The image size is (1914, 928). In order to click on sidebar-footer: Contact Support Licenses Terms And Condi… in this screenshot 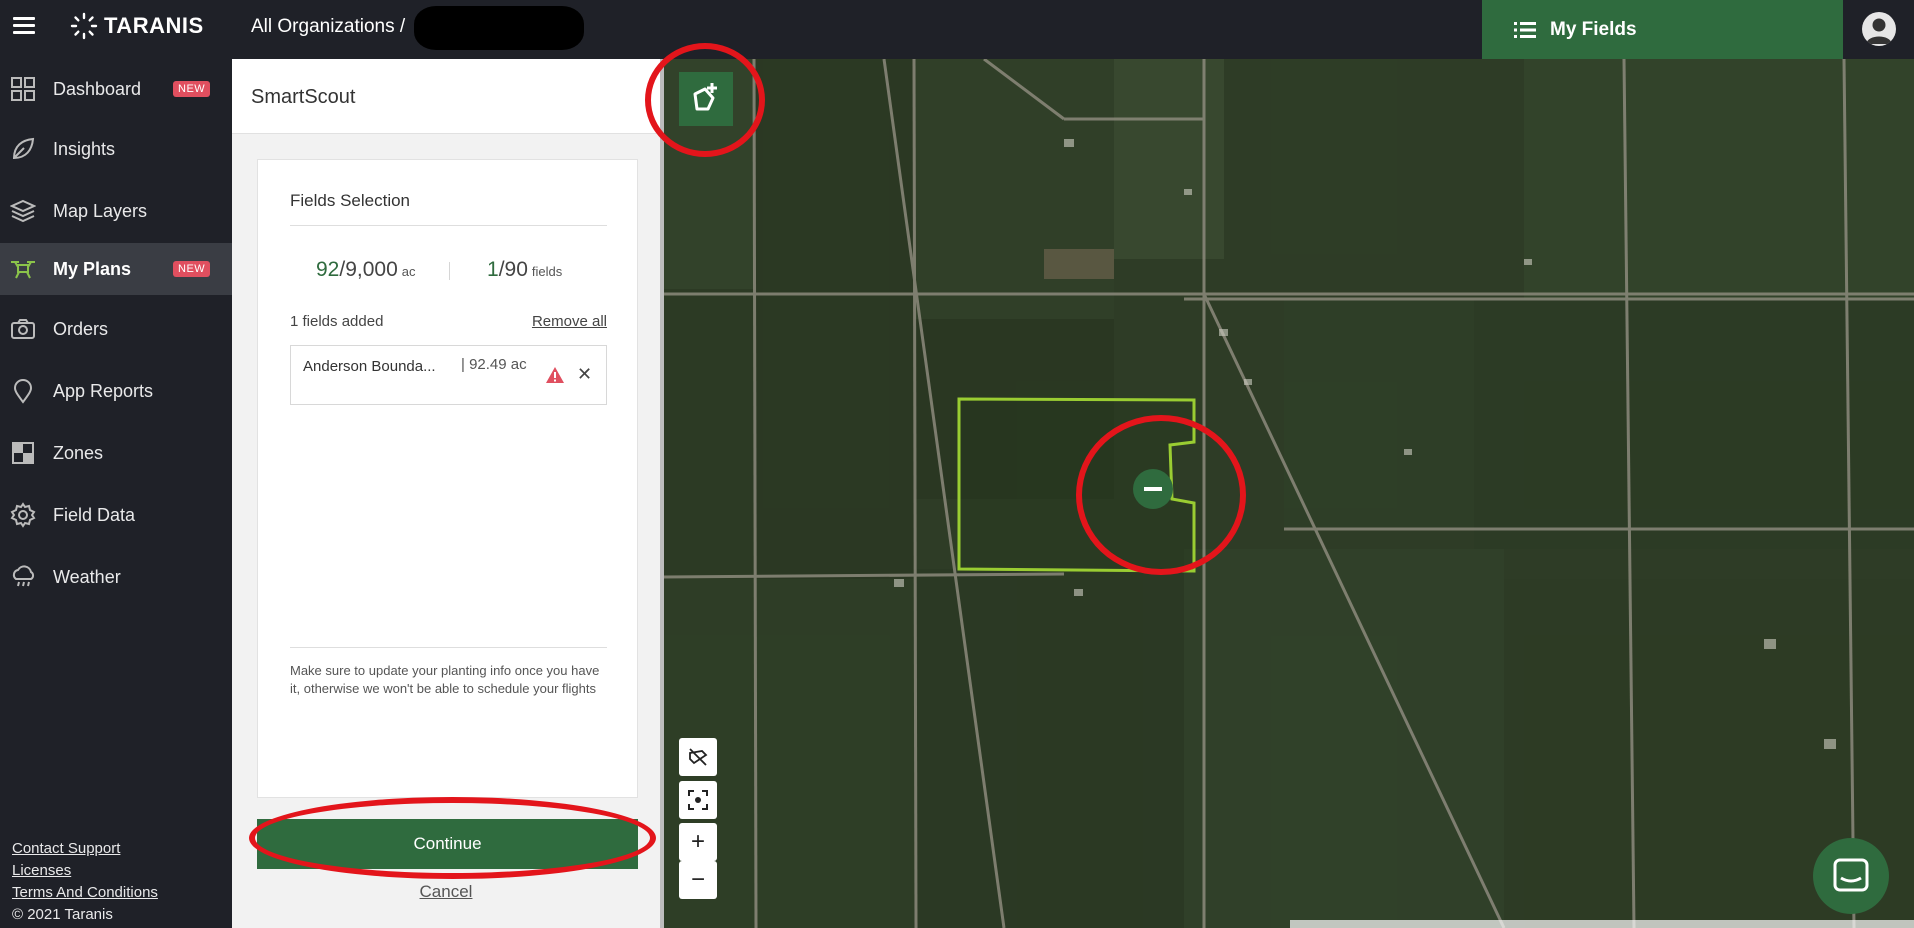, I will do `click(85, 882)`.